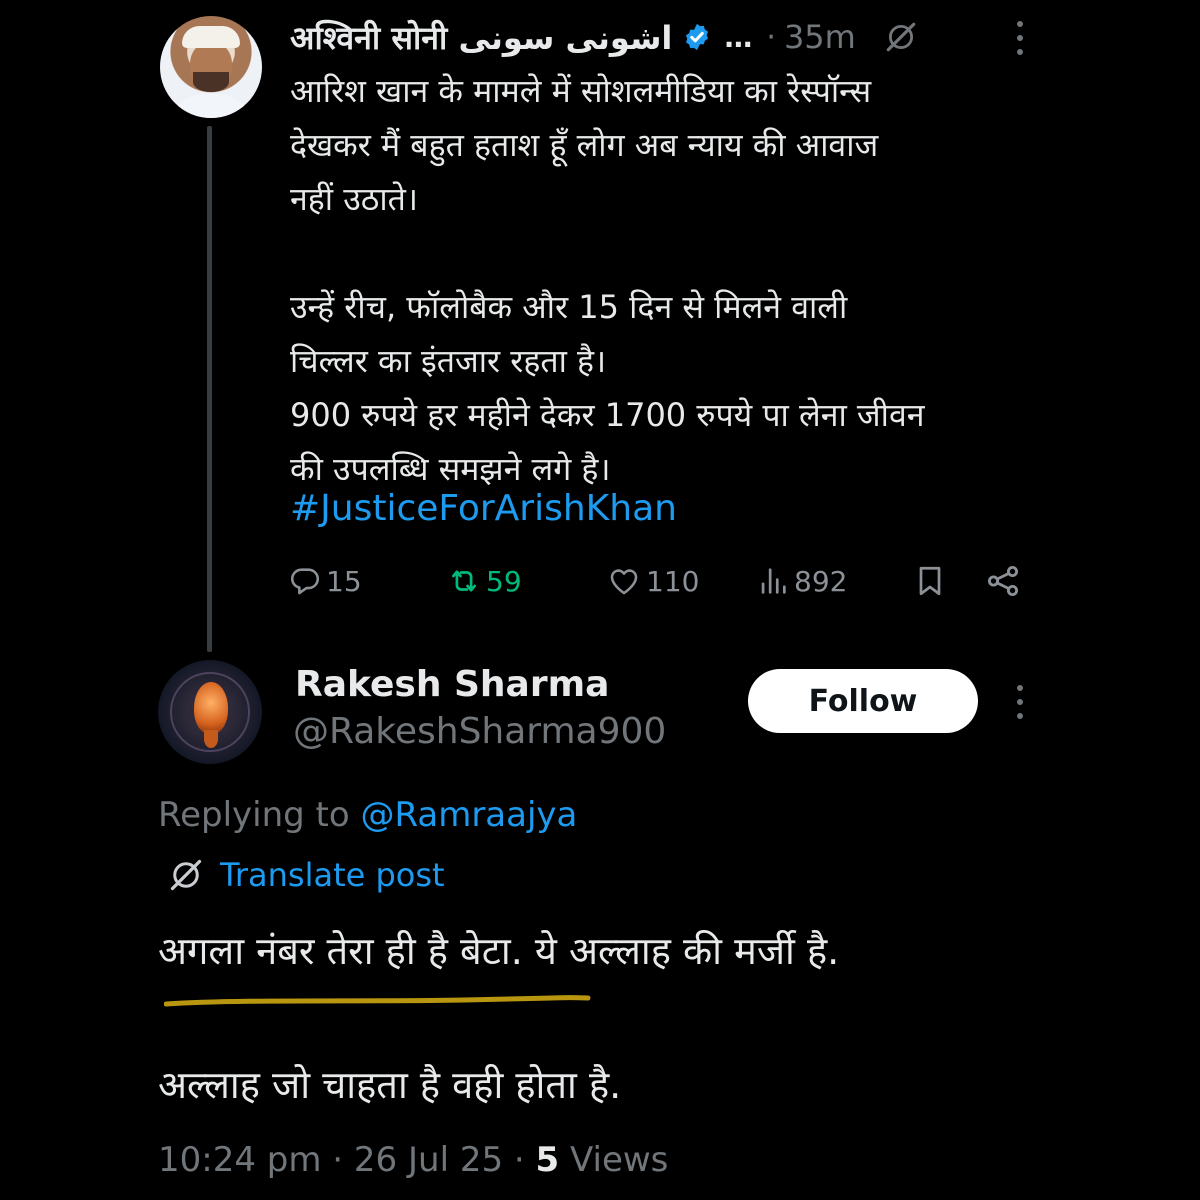 This screenshot has width=1200, height=1200. What do you see at coordinates (614, 1160) in the screenshot?
I see `reply-views-label: Views` at bounding box center [614, 1160].